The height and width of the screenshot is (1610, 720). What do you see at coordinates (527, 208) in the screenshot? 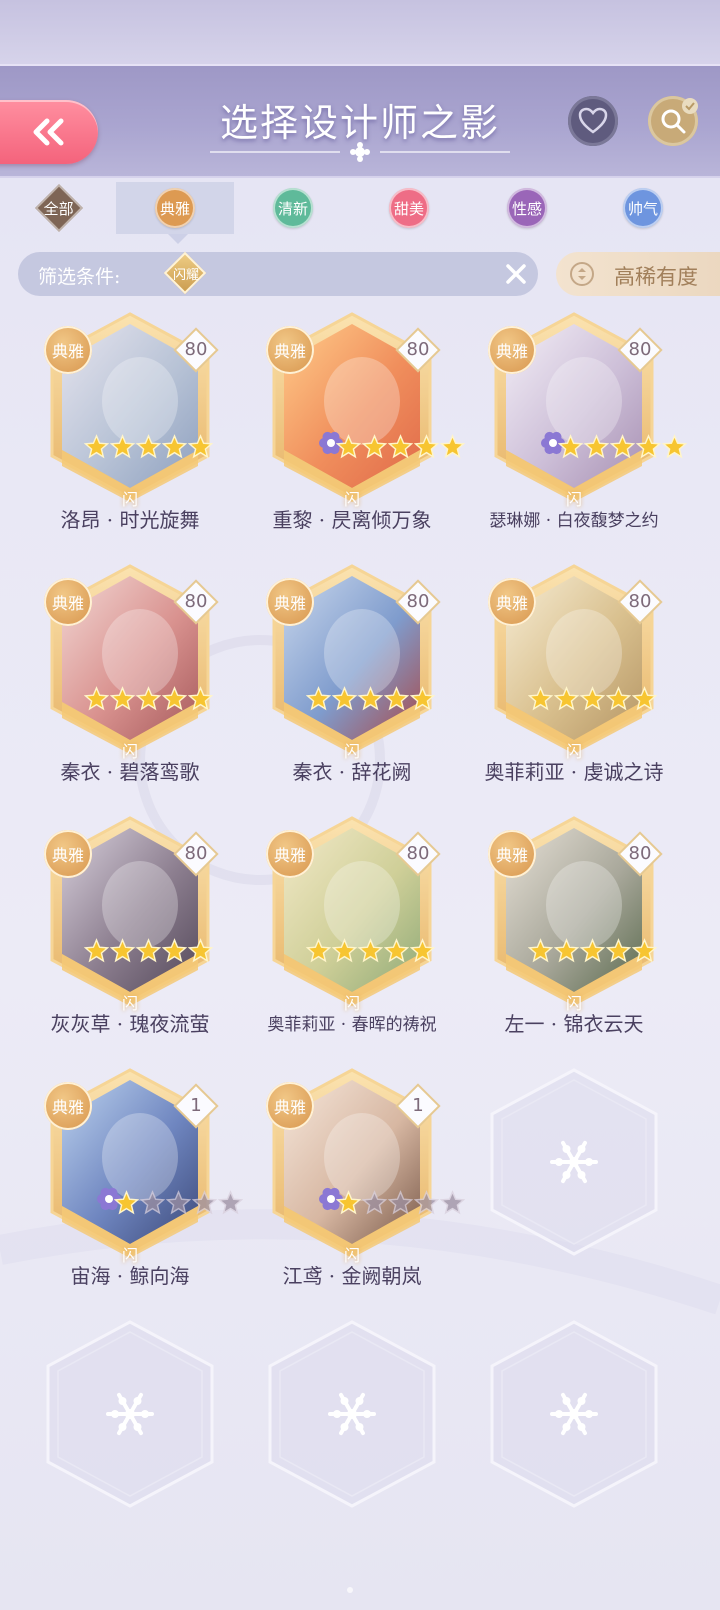
I see `tab-category-4: 性感` at bounding box center [527, 208].